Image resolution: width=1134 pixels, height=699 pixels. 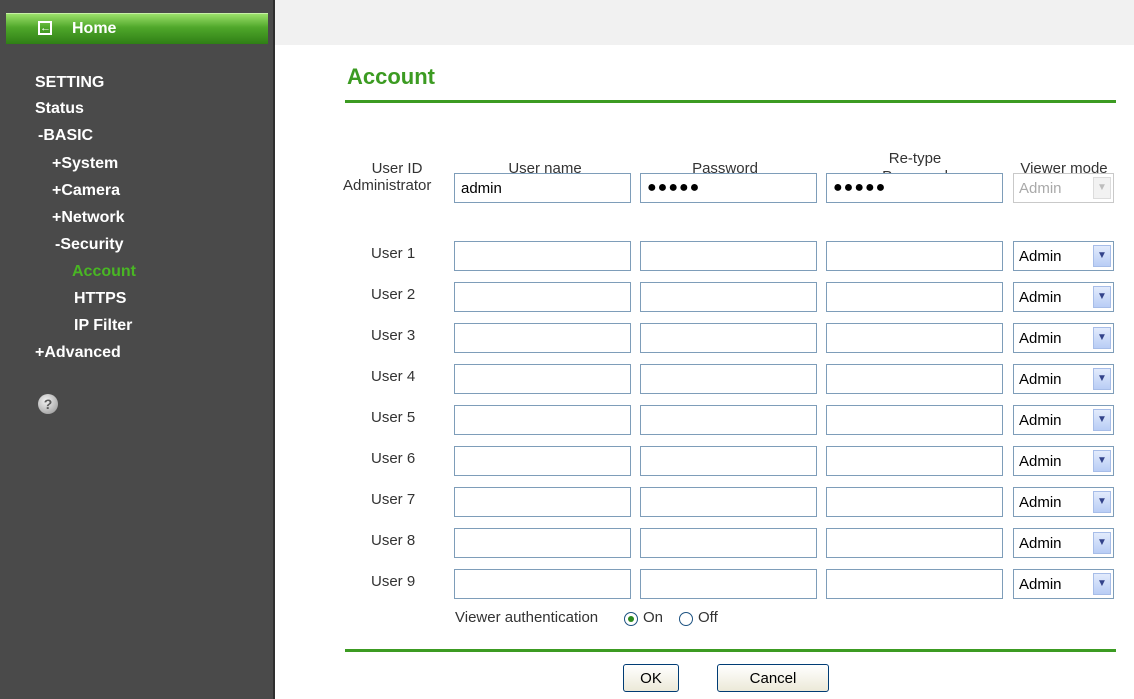 I want to click on header-retype-line1: Re-type, so click(x=915, y=158).